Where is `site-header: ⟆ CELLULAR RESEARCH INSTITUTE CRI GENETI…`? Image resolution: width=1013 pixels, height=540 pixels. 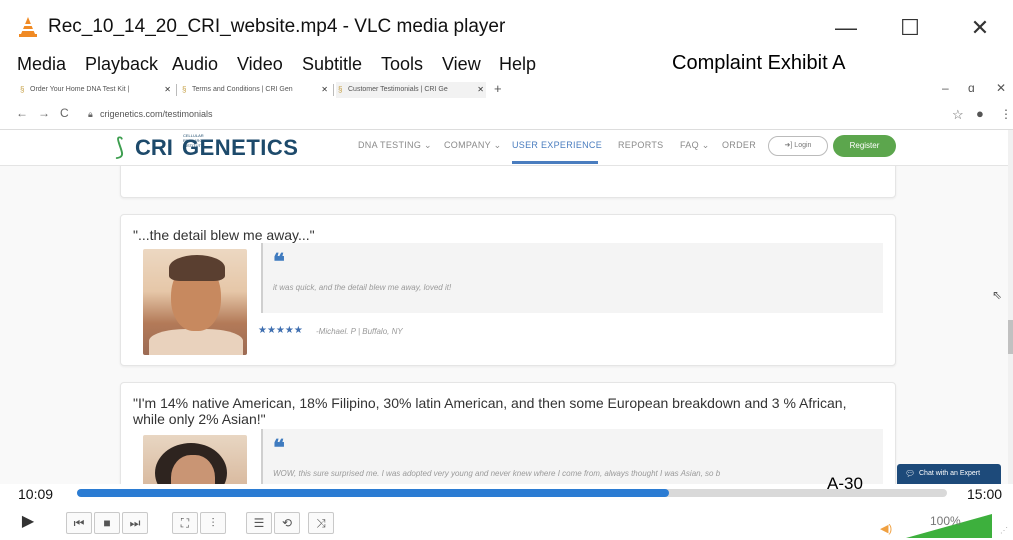
site-header: ⟆ CELLULAR RESEARCH INSTITUTE CRI GENETI… is located at coordinates (504, 148).